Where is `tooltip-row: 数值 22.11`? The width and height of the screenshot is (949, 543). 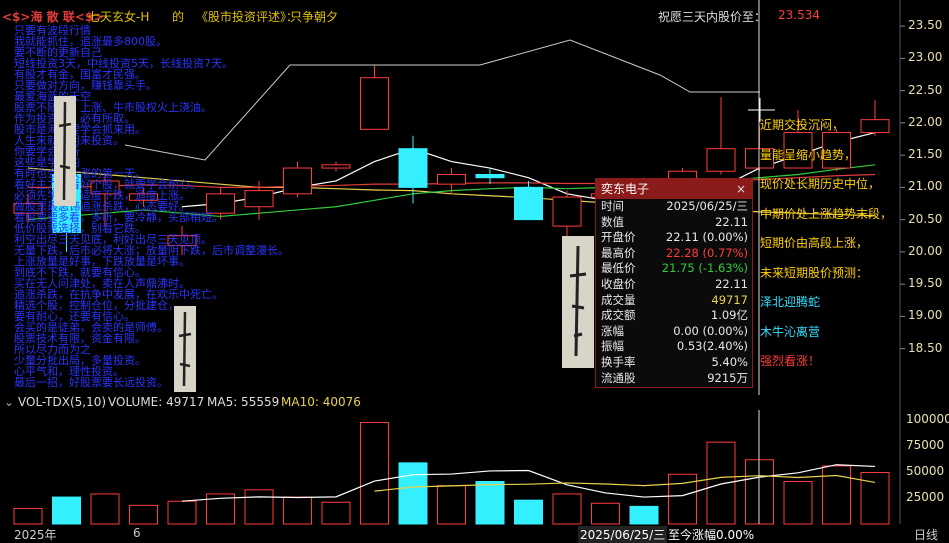
tooltip-row: 数值 22.11 is located at coordinates (674, 223).